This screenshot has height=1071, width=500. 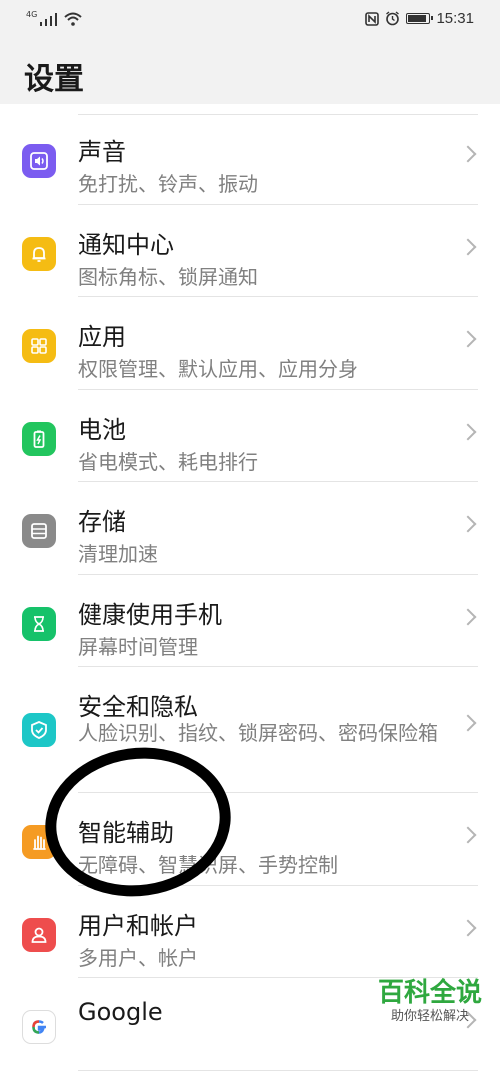 I want to click on item-title: Google, so click(x=120, y=1012).